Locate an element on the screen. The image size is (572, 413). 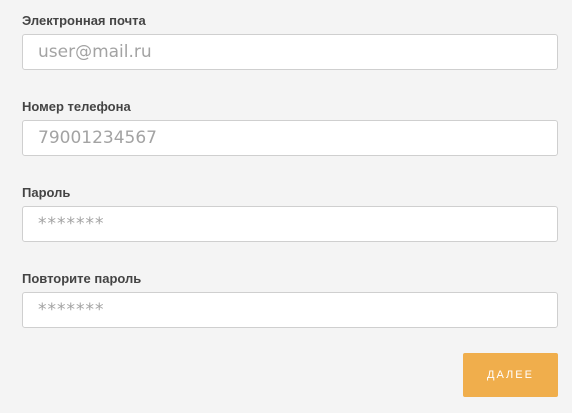
phone-label: Номер телефона is located at coordinates (76, 106).